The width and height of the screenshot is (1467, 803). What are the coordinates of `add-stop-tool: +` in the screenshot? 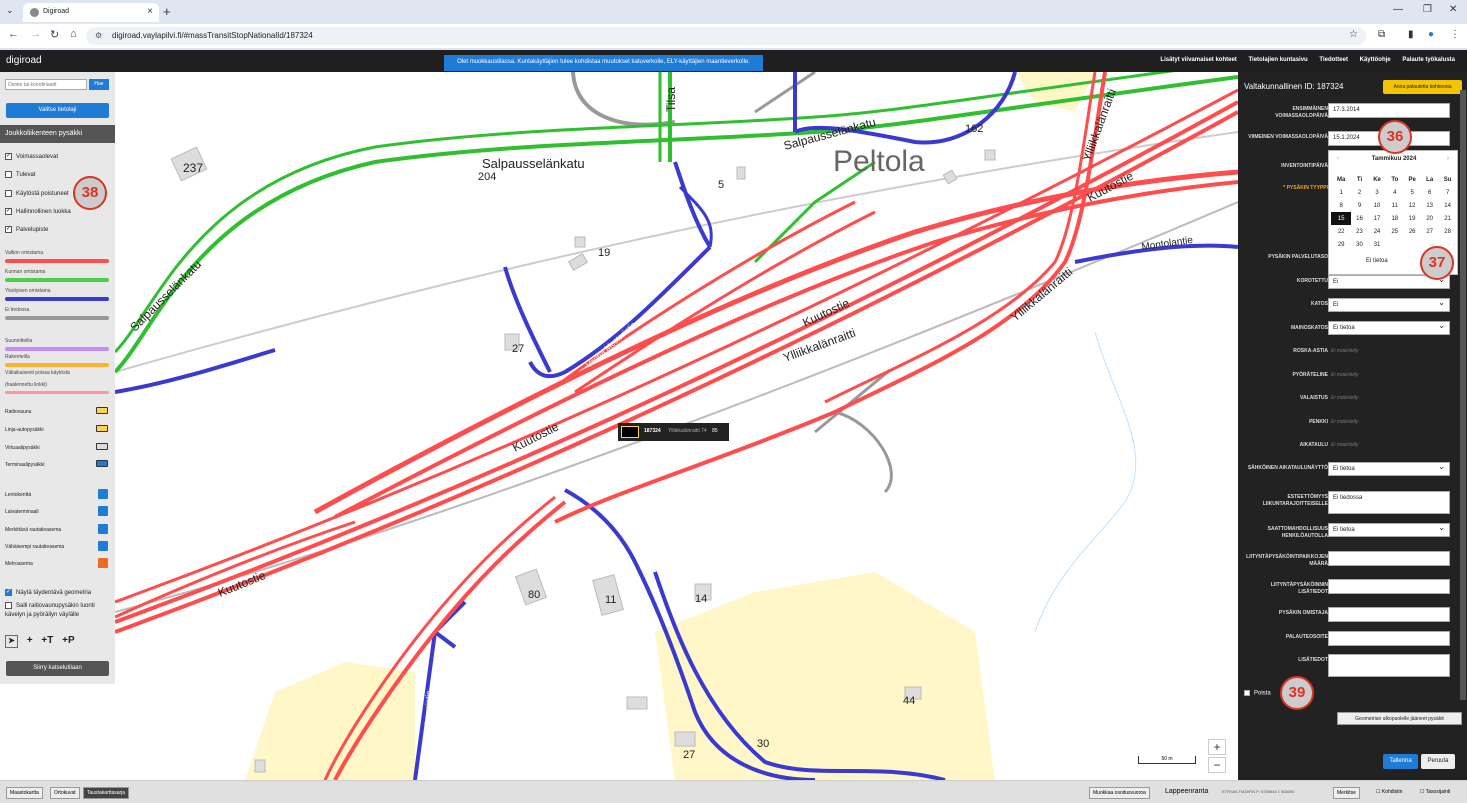 It's located at (30, 640).